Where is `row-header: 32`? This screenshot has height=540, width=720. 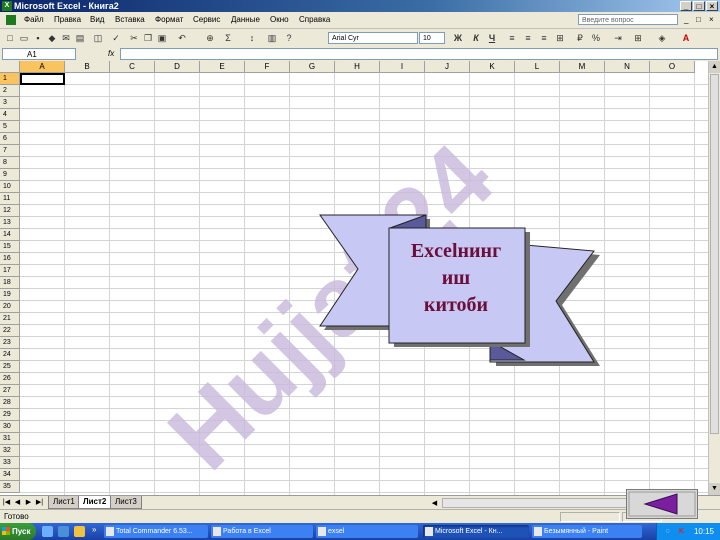
row-header: 32 is located at coordinates (10, 451).